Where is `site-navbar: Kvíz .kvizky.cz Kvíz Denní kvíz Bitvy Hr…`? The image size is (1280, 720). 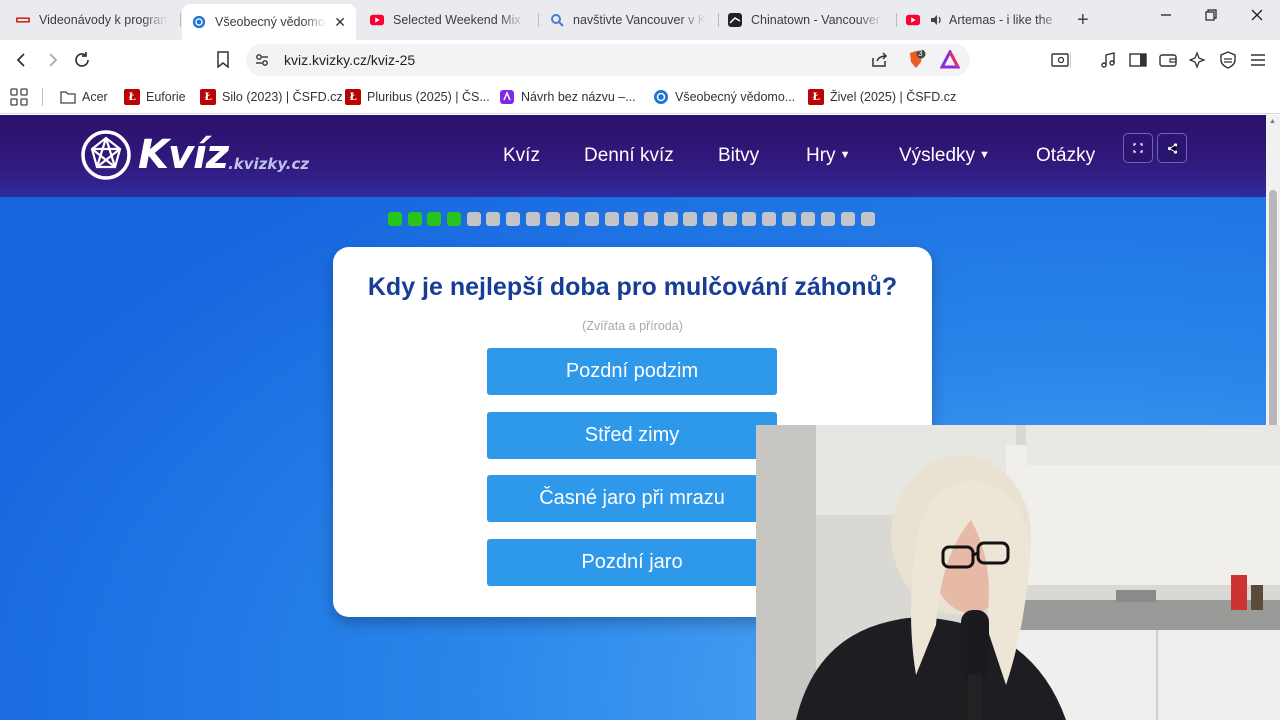 site-navbar: Kvíz .kvizky.cz Kvíz Denní kvíz Bitvy Hr… is located at coordinates (633, 156).